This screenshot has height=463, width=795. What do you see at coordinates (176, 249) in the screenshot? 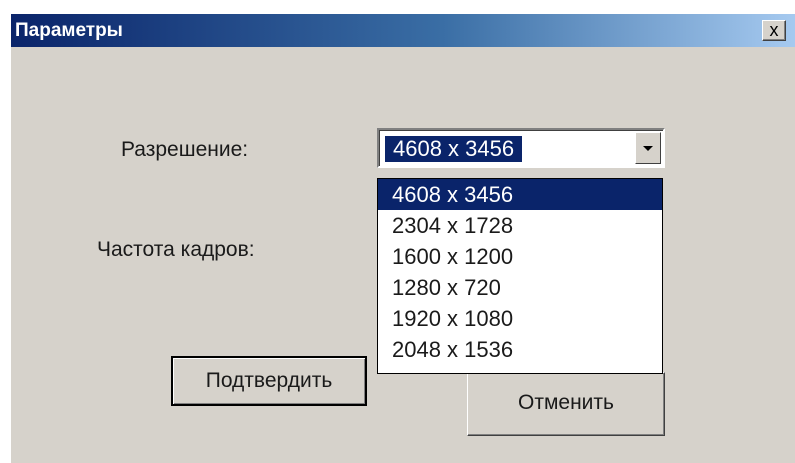
I see `framerate-label: Частота кадров:` at bounding box center [176, 249].